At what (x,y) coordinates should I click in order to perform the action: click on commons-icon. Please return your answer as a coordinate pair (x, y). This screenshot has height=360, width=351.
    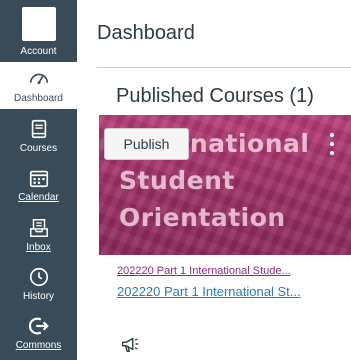
    Looking at the image, I should click on (38, 326).